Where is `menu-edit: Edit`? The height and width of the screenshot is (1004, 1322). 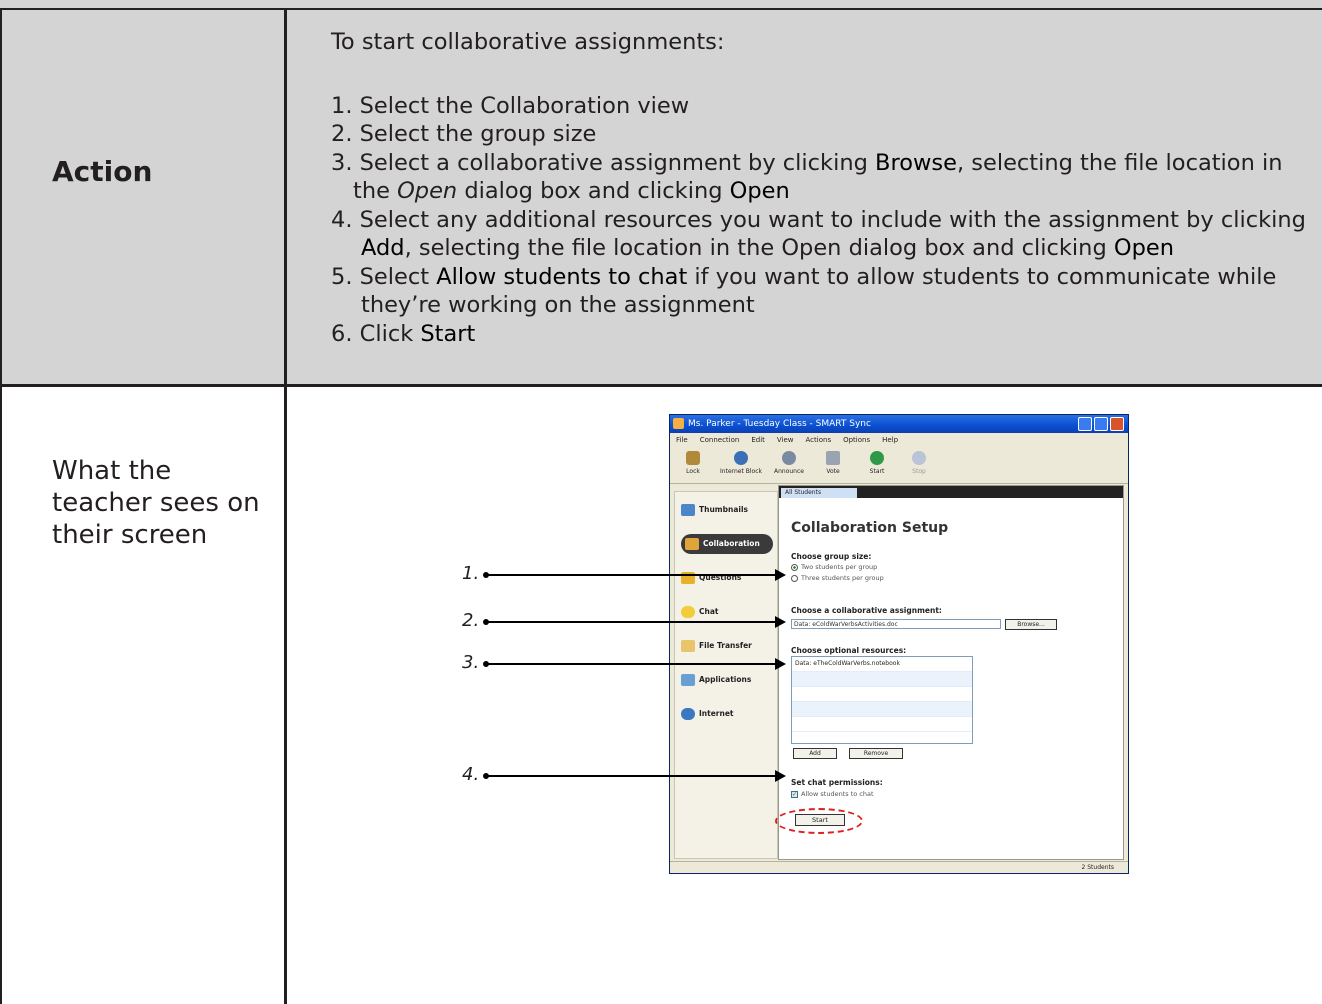 menu-edit: Edit is located at coordinates (758, 440).